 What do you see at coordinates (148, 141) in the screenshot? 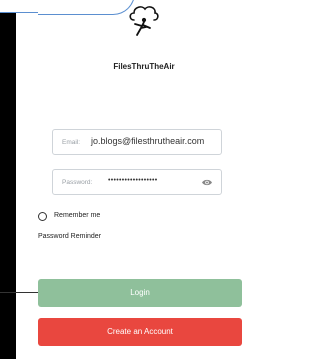
I see `email-value: jo.blogs@filesthrutheair.com` at bounding box center [148, 141].